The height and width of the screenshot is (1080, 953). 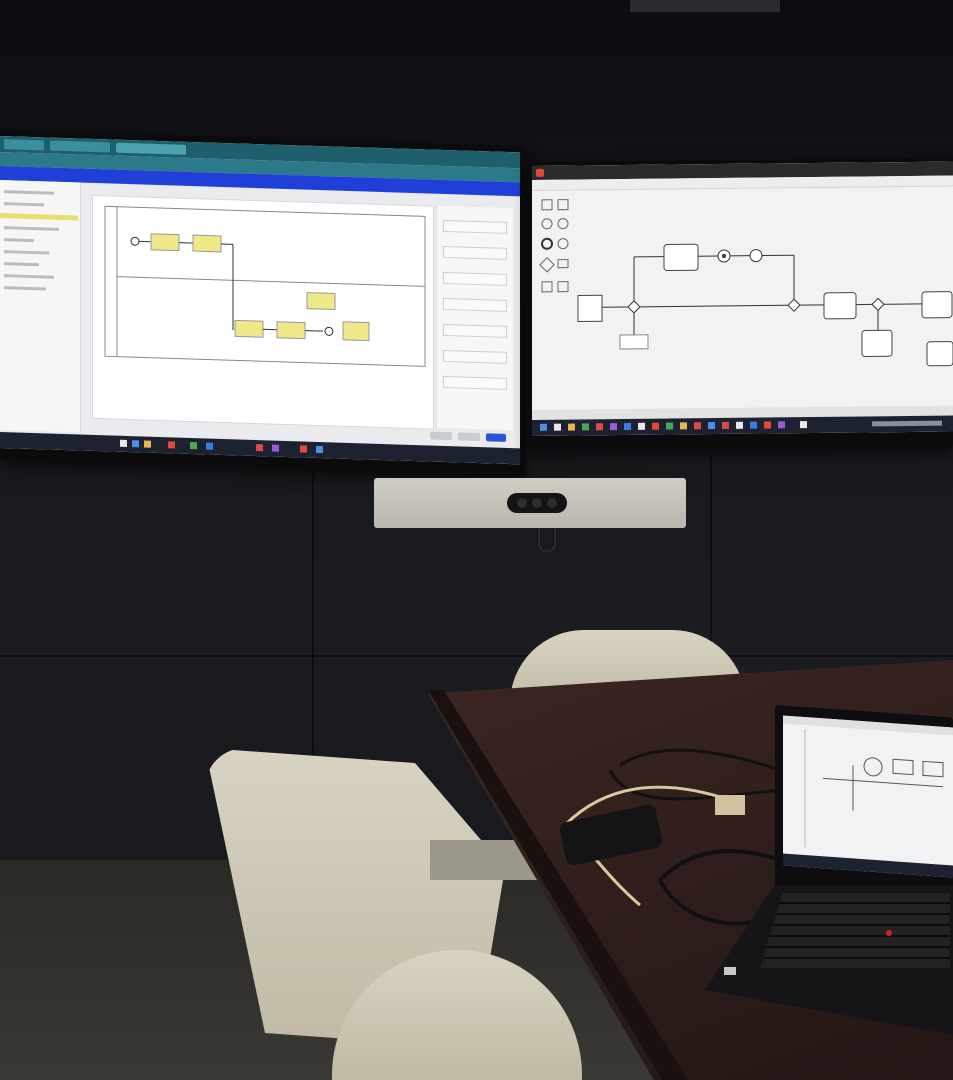 I want to click on tool-palette, so click(x=556, y=256).